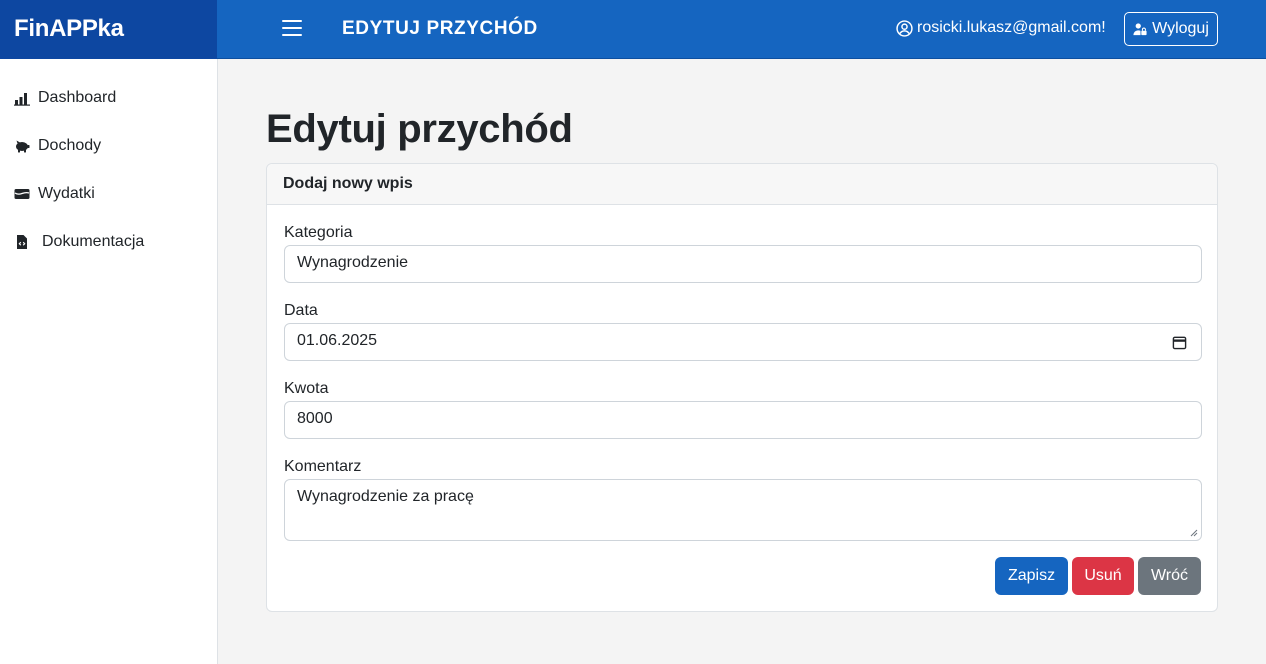 This screenshot has height=664, width=1266. What do you see at coordinates (301, 310) in the screenshot?
I see `date-label: Data` at bounding box center [301, 310].